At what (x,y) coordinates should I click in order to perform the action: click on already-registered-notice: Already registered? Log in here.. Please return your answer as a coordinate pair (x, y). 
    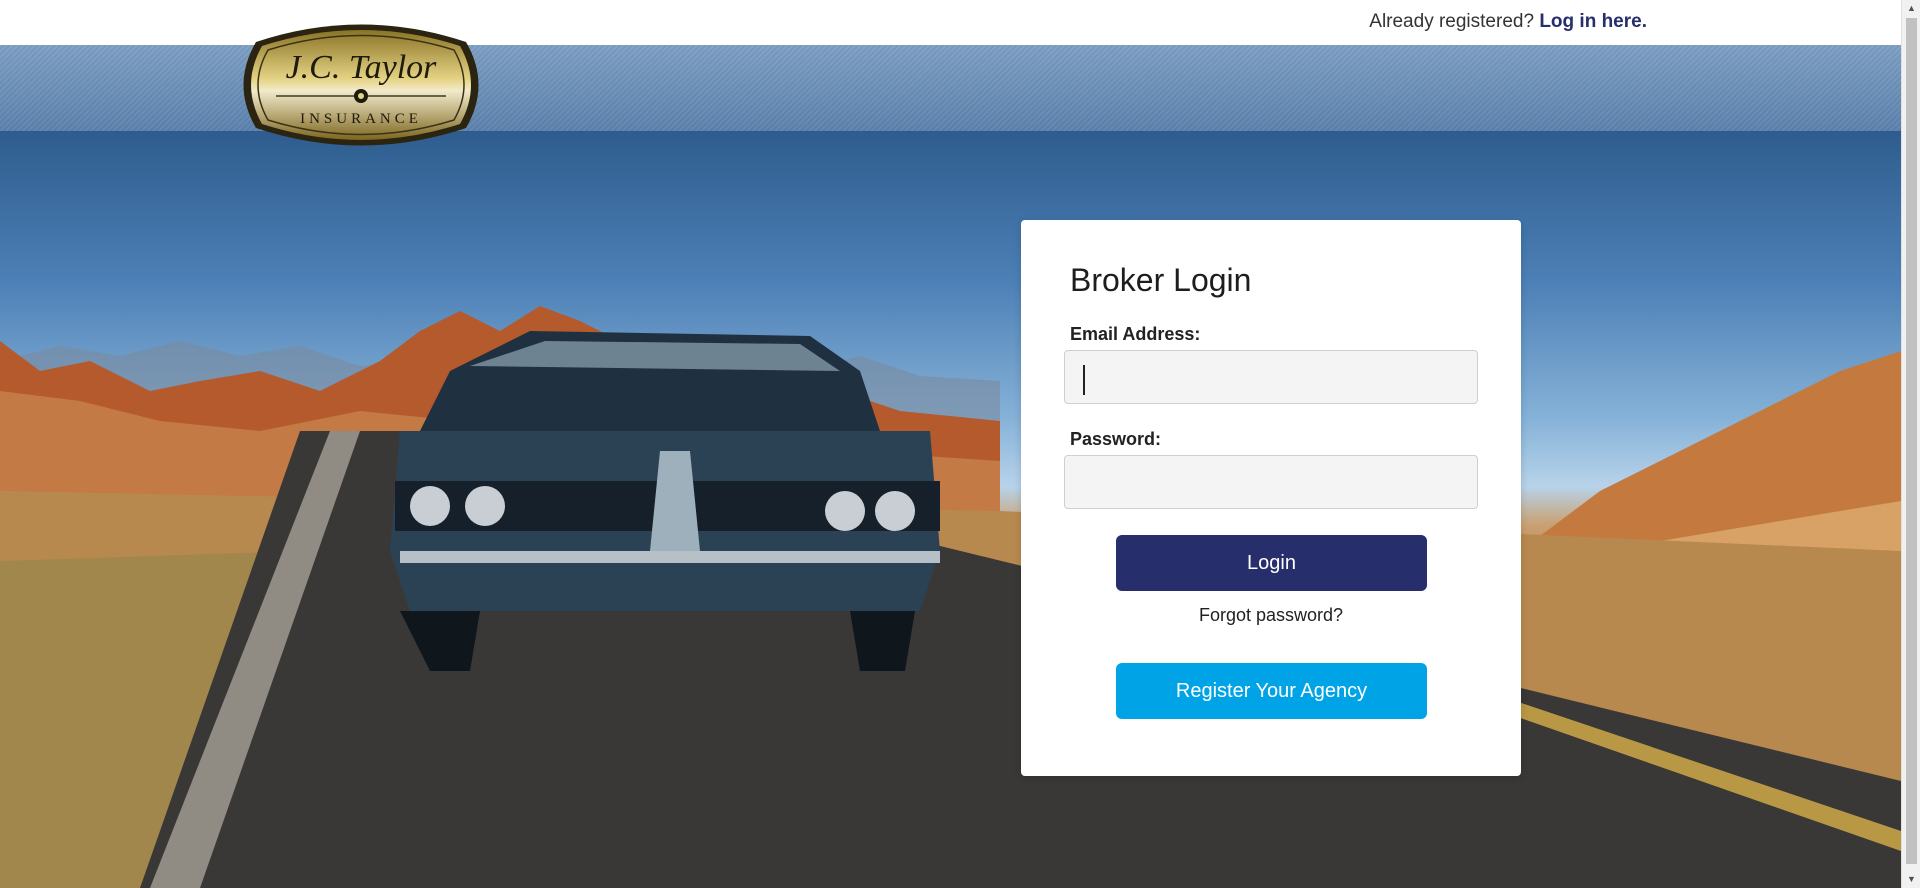
    Looking at the image, I should click on (1508, 22).